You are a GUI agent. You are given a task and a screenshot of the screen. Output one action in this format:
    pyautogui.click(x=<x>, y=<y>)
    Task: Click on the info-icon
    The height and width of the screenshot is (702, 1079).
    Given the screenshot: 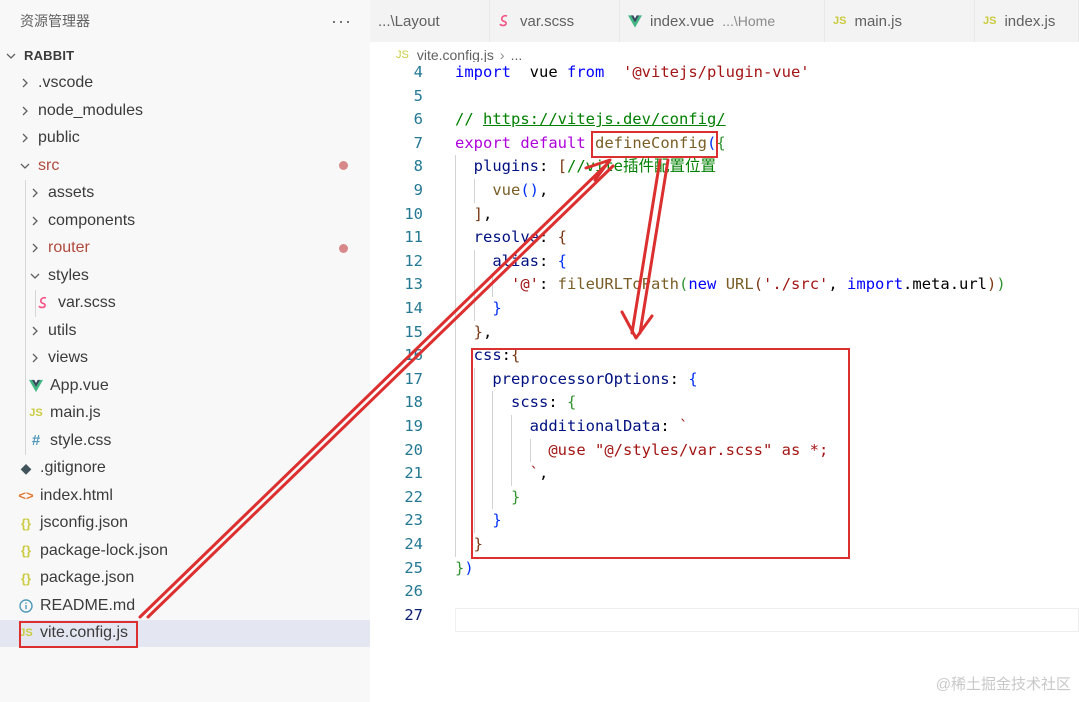 What is the action you would take?
    pyautogui.click(x=26, y=606)
    